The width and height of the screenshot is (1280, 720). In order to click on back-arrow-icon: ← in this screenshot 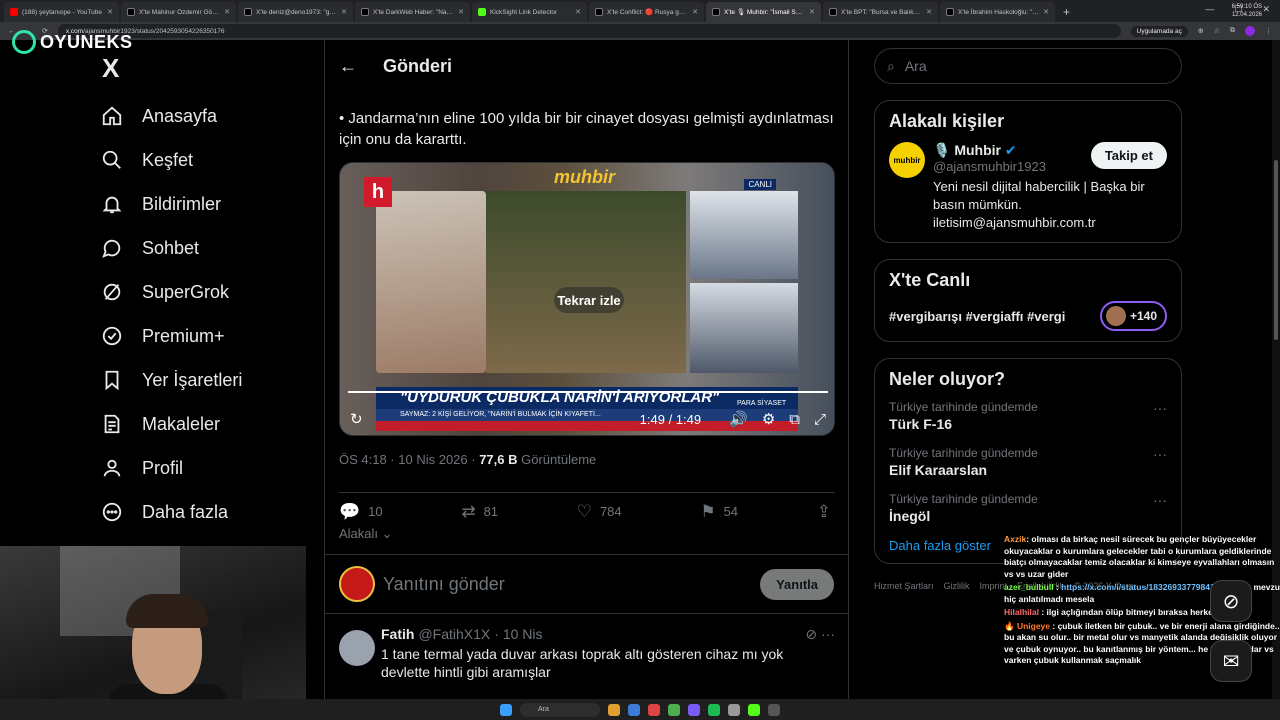, I will do `click(348, 66)`.